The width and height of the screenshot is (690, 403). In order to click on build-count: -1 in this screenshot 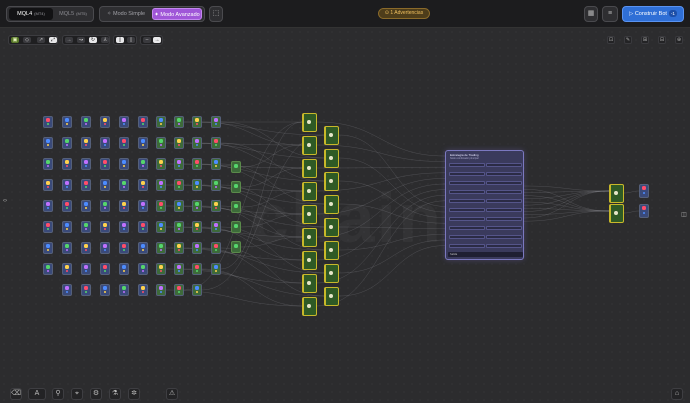, I will do `click(672, 13)`.